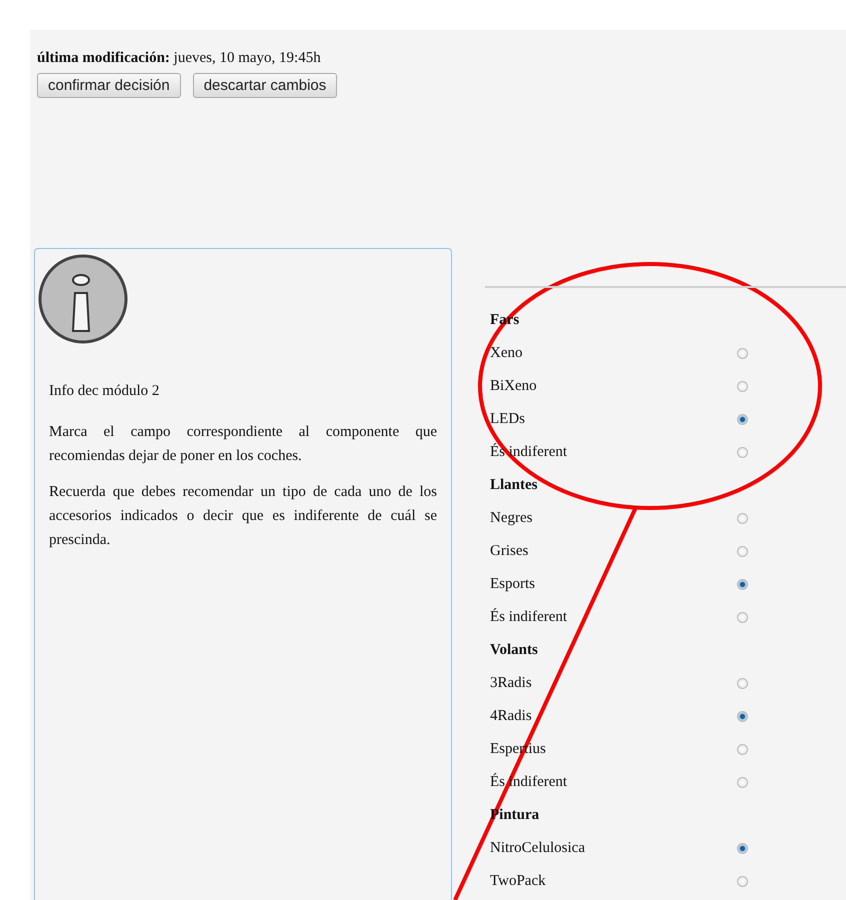 Image resolution: width=846 pixels, height=900 pixels. I want to click on info-paragraph: Recuerda que debes recomendar un tipo de cada uno de los accesorios indicados o decir que es indiferente de cuál se prescinda., so click(243, 516).